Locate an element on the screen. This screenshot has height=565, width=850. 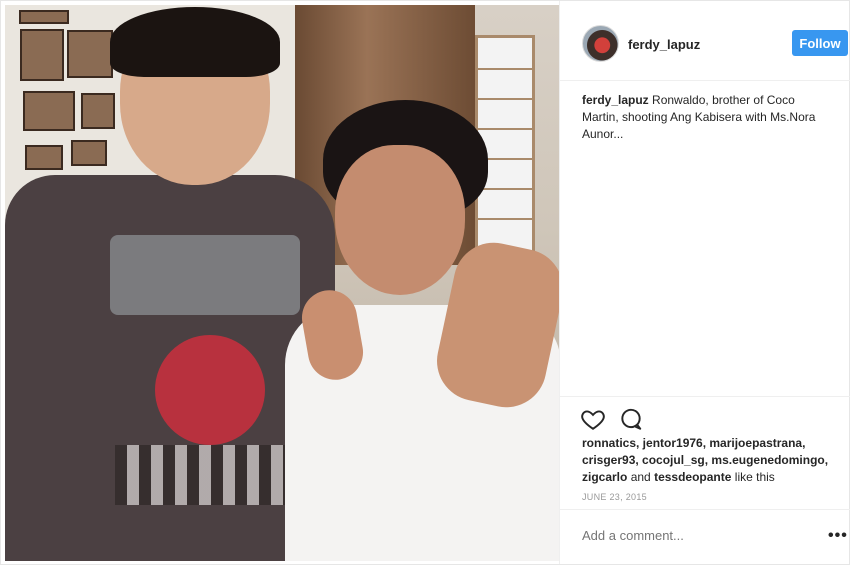
post-header: ferdy_lapuz Follow is located at coordinates (705, 41).